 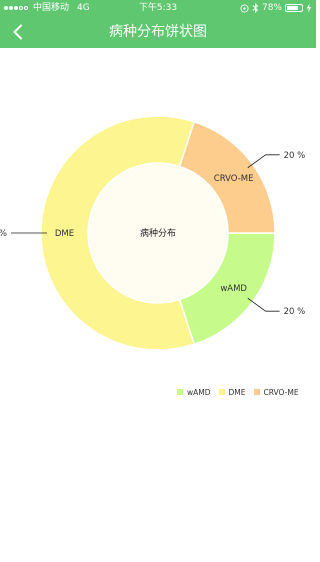 I want to click on value-label-crvo-me: 20 %, so click(x=295, y=156).